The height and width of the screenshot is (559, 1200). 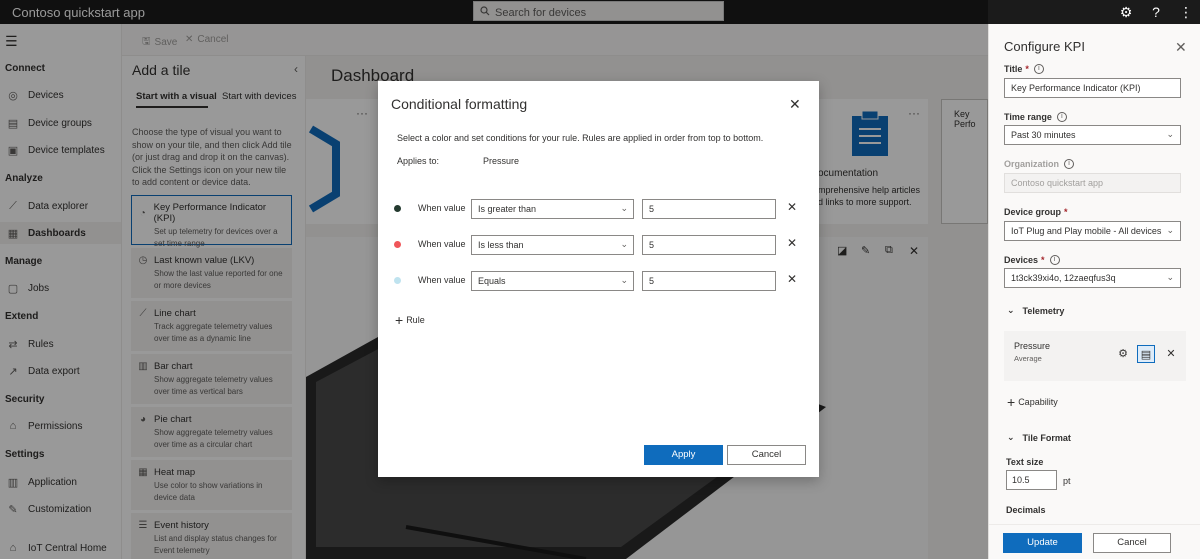 What do you see at coordinates (418, 161) in the screenshot?
I see `applies-to-label: Applies to:` at bounding box center [418, 161].